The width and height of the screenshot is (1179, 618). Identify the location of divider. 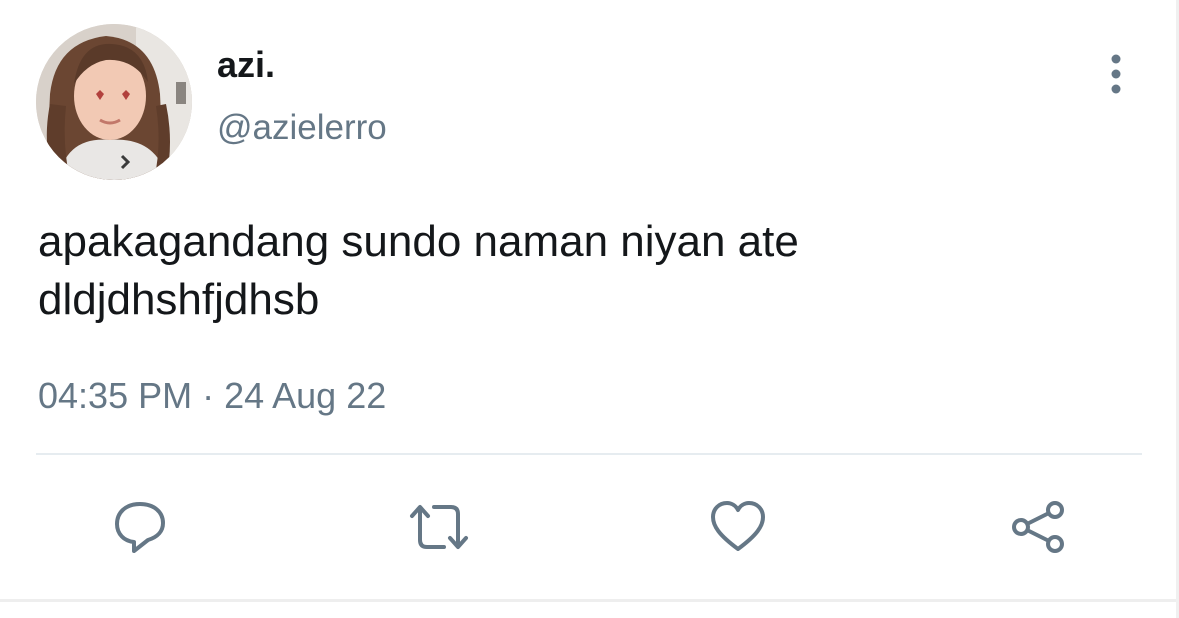
(589, 454).